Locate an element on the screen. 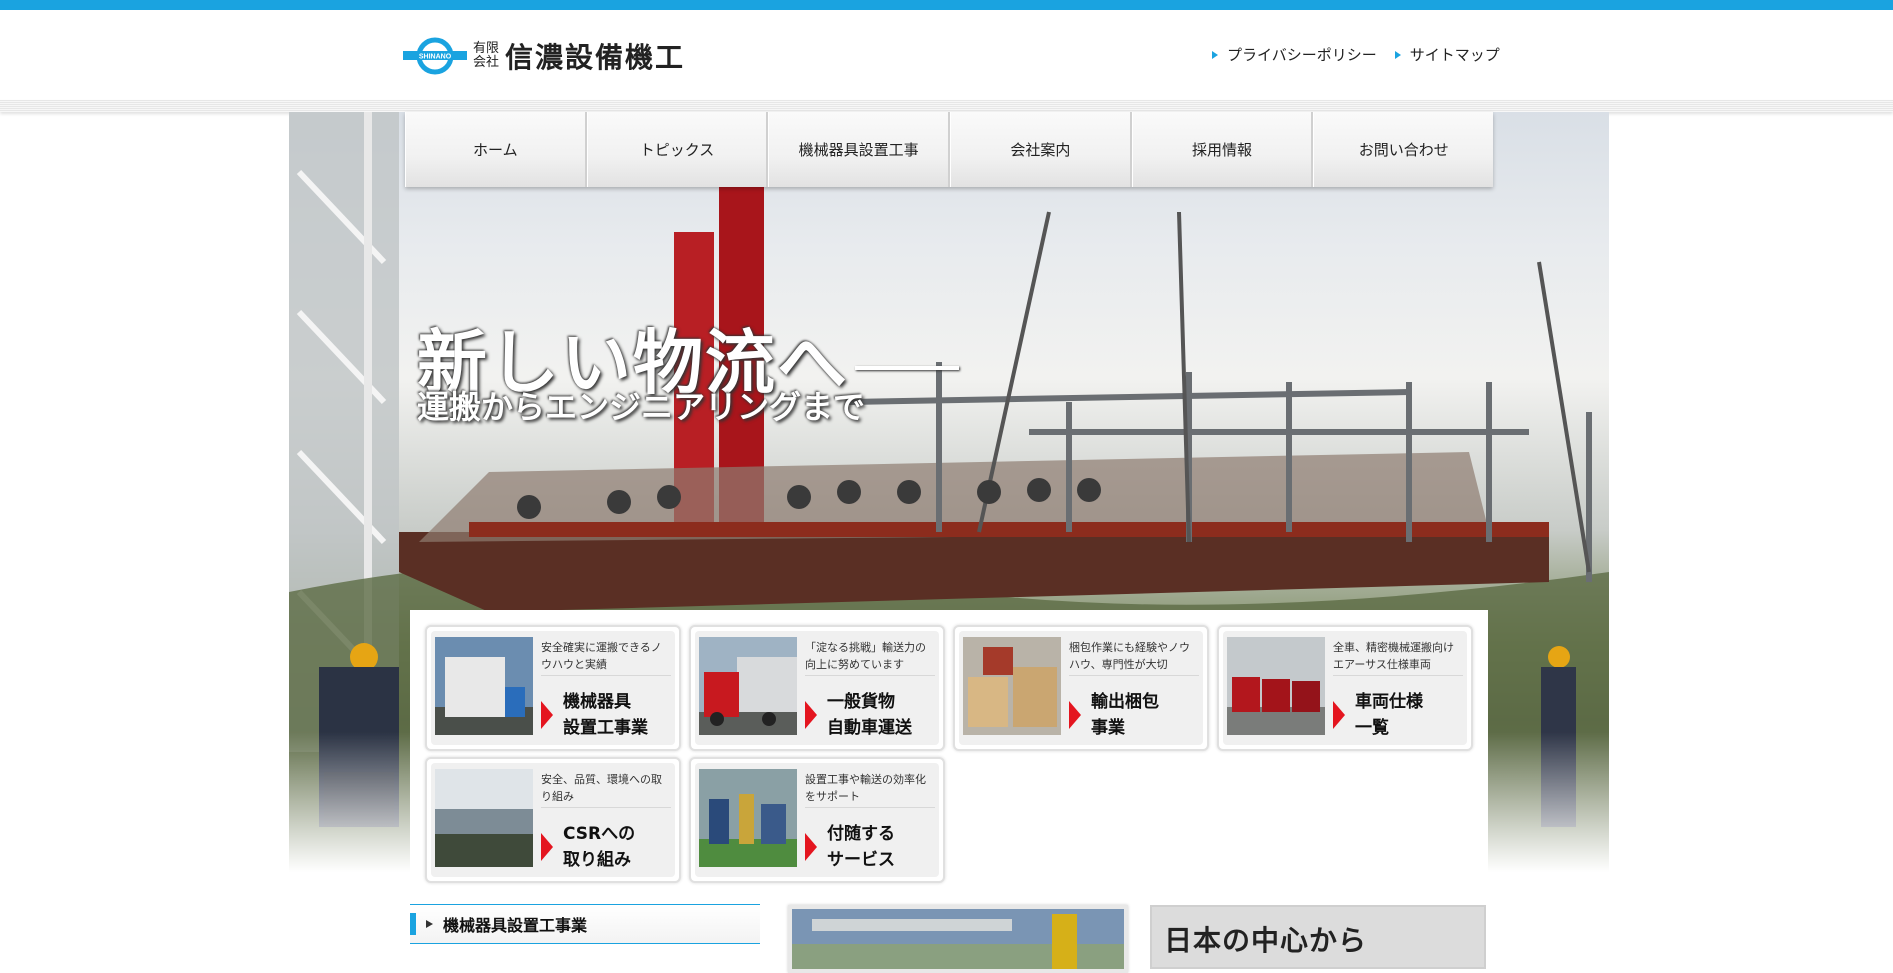 The image size is (1893, 973). service-card-export-packing: 梱包作業にも経験やノウハウ、専門性が大切 輸出梱包 事業 is located at coordinates (1081, 688).